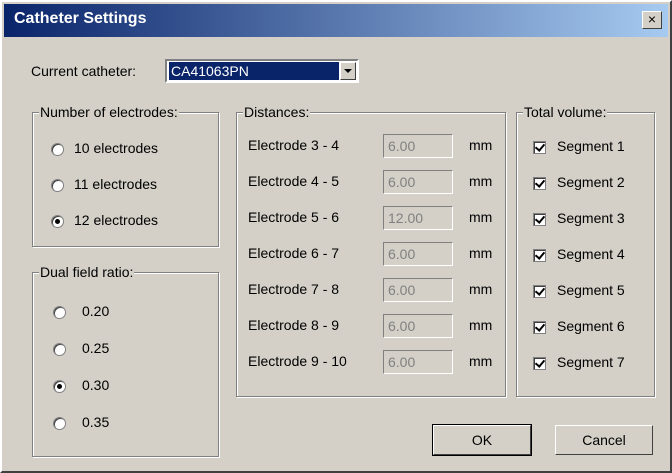 The width and height of the screenshot is (672, 473). Describe the element at coordinates (294, 289) in the screenshot. I see `distance-label: Electrode 7 - 8` at that location.